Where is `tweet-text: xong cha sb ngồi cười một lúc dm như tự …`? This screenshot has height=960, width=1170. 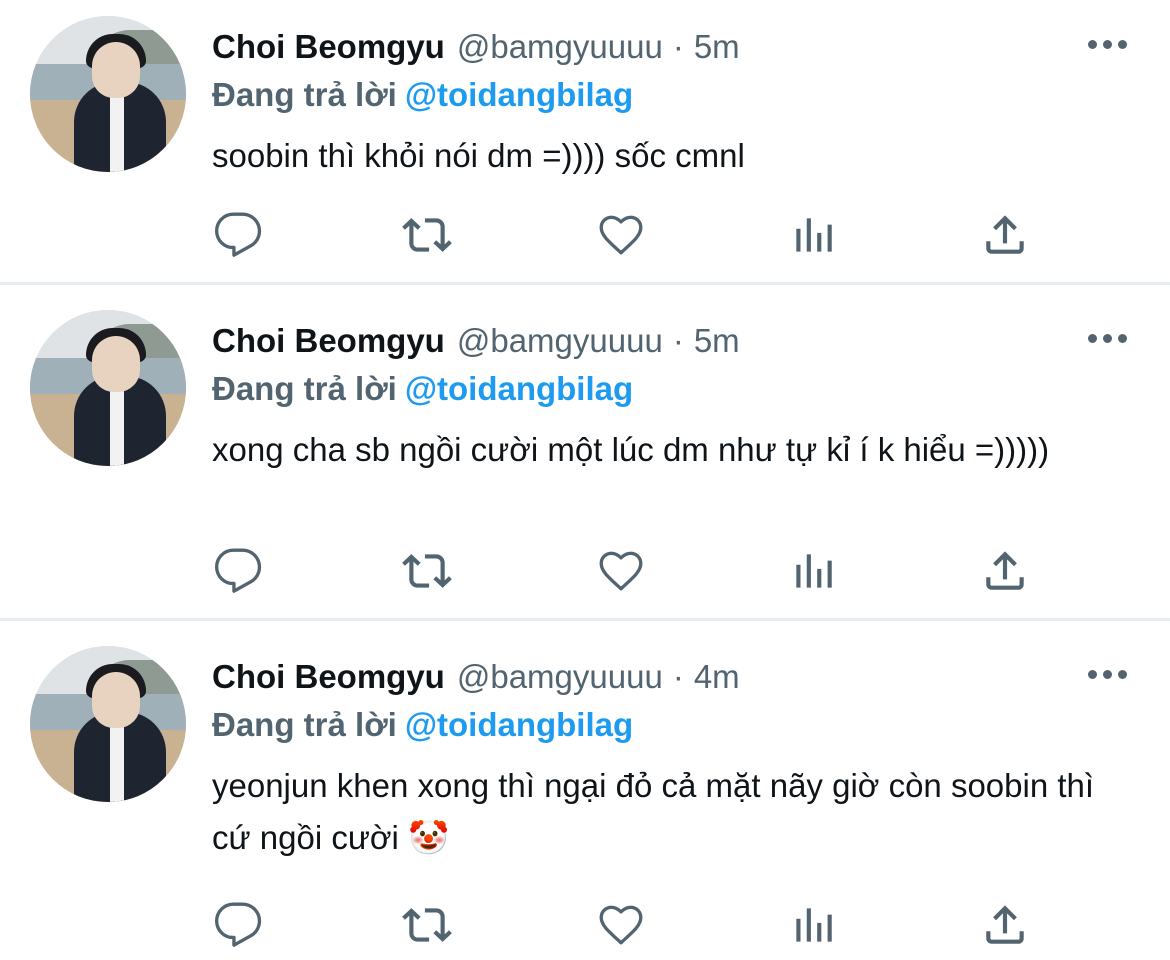 tweet-text: xong cha sb ngồi cười một lúc dm như tự … is located at coordinates (631, 449).